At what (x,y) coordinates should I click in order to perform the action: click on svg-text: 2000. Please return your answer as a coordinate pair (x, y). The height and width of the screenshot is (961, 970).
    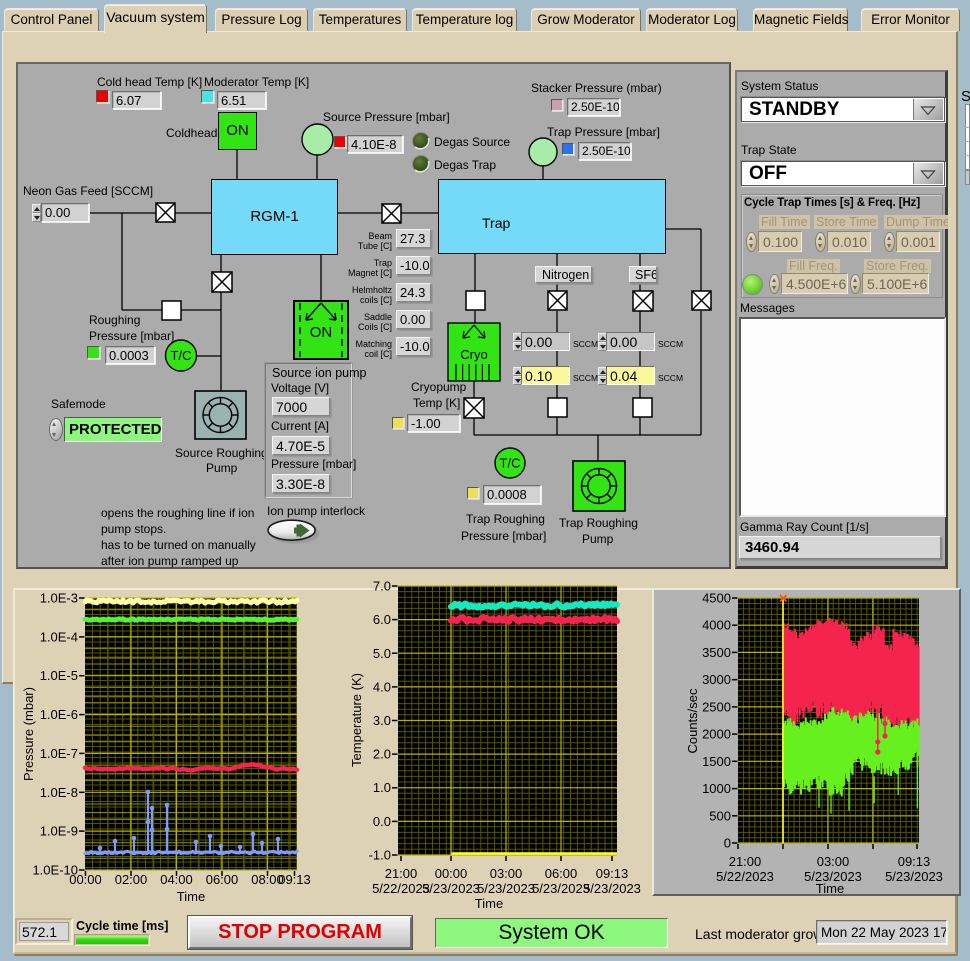
    Looking at the image, I should click on (716, 734).